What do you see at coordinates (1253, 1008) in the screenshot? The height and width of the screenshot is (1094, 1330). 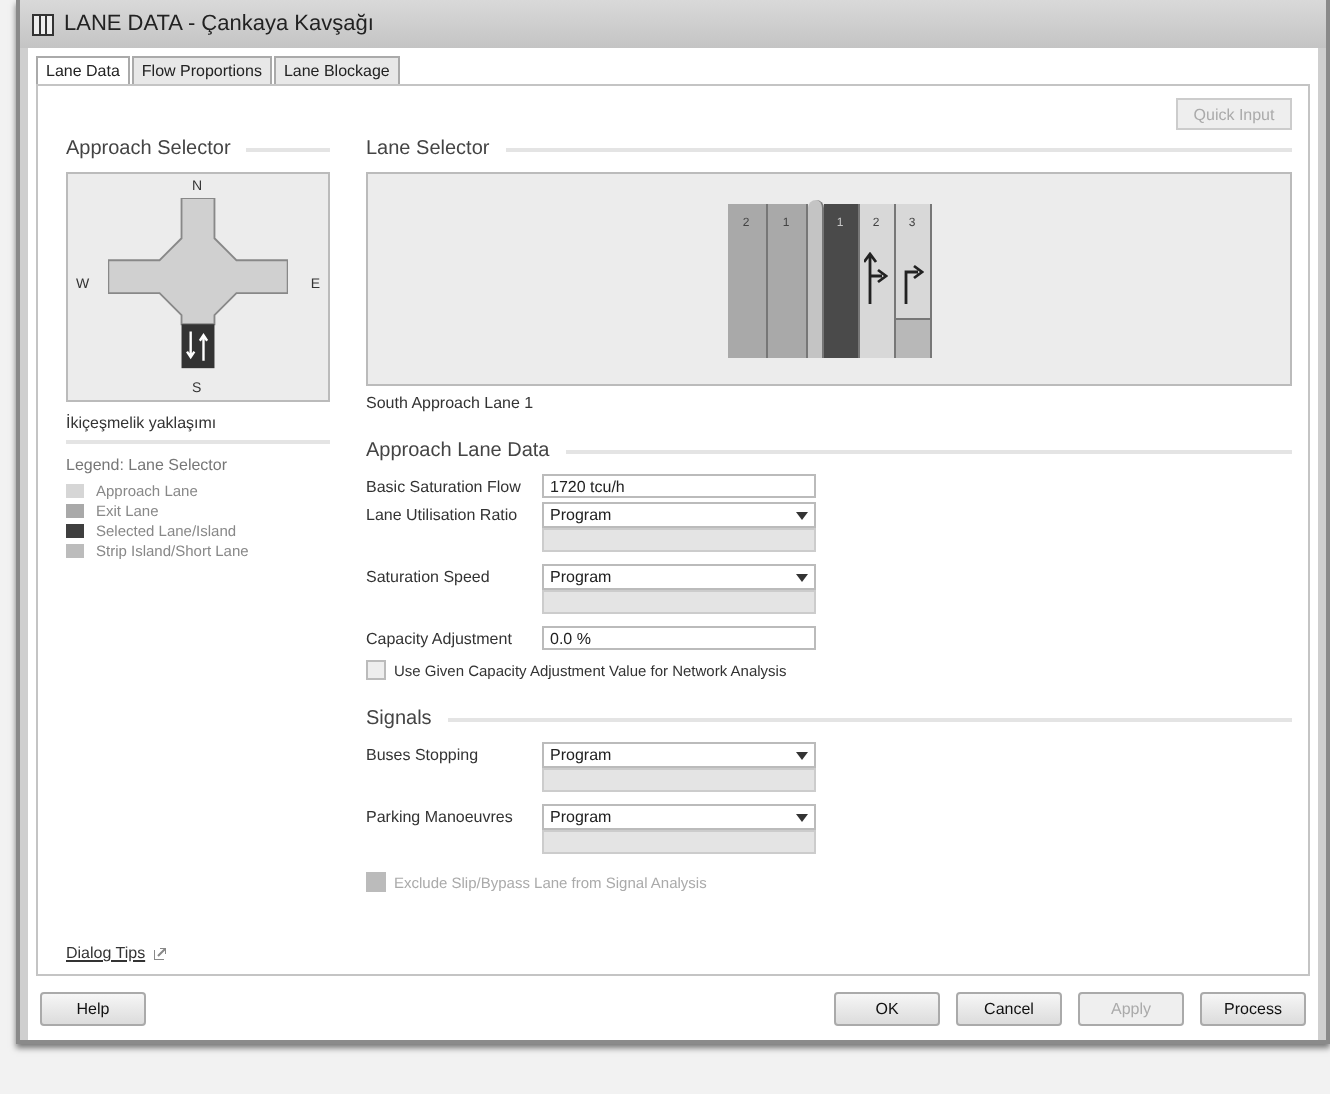 I see `dialog-button: Process` at bounding box center [1253, 1008].